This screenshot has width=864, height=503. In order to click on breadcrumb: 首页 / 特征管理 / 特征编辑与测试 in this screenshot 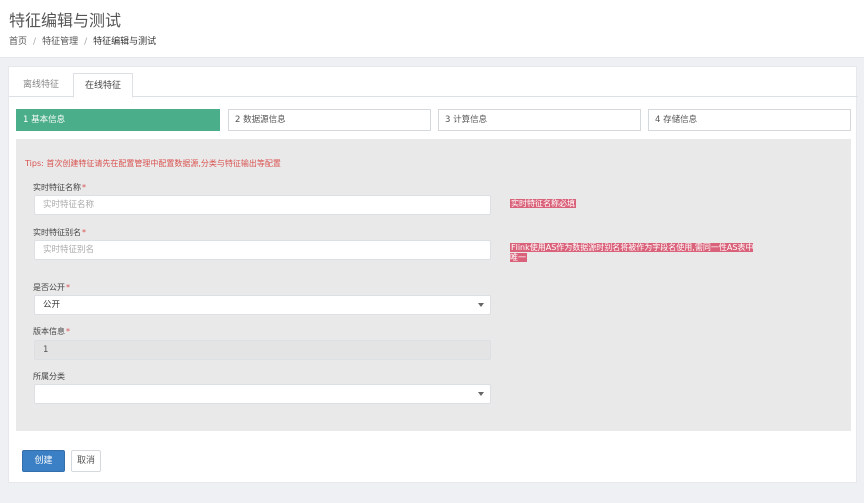, I will do `click(82, 40)`.